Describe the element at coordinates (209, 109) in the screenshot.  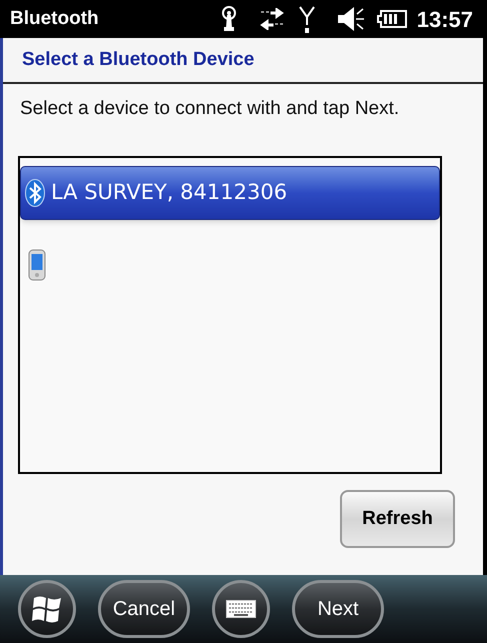
I see `instruction-text: Select a device to connect with and tap Next.` at that location.